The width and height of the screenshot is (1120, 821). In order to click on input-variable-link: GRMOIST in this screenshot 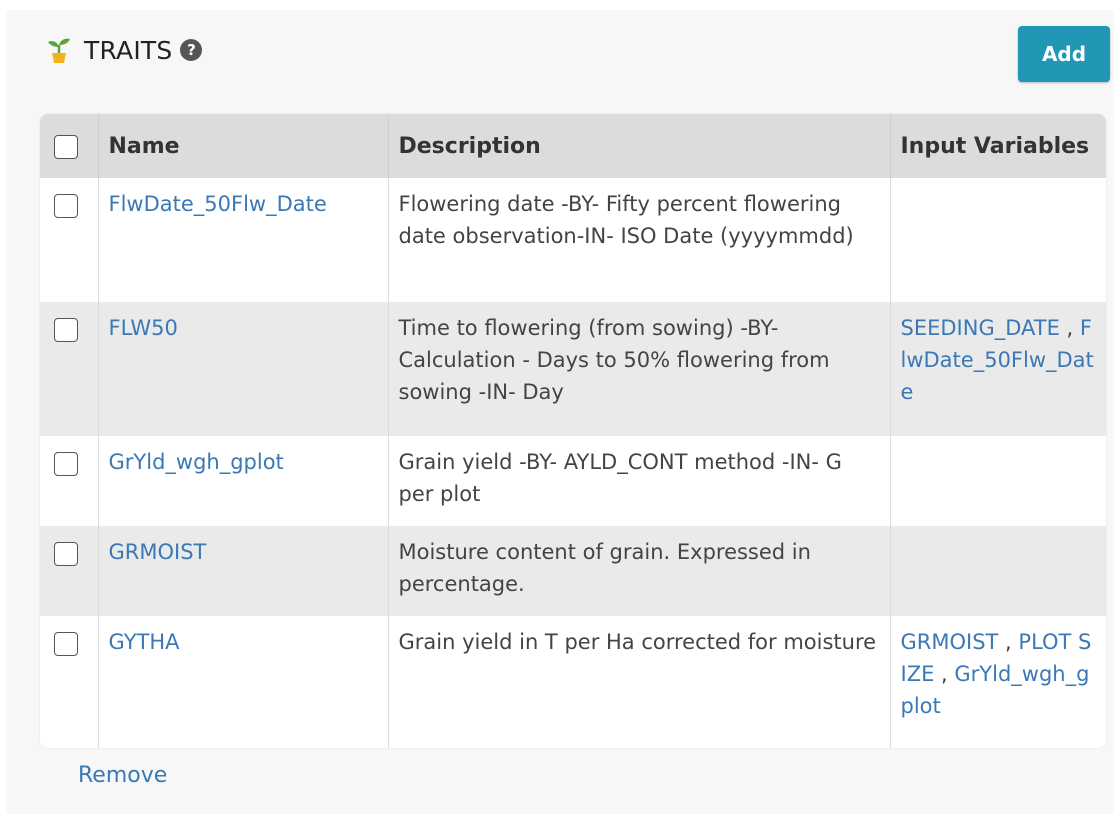, I will do `click(950, 642)`.